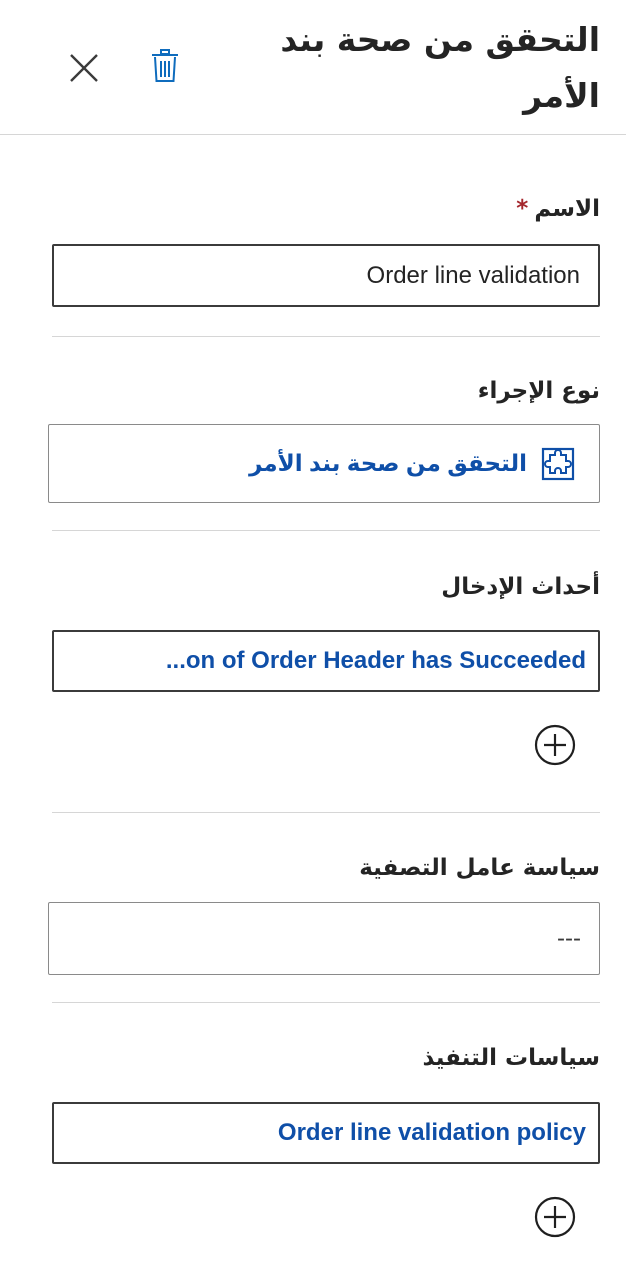 Image resolution: width=626 pixels, height=1272 pixels. I want to click on add-execution-policy-button, so click(555, 1217).